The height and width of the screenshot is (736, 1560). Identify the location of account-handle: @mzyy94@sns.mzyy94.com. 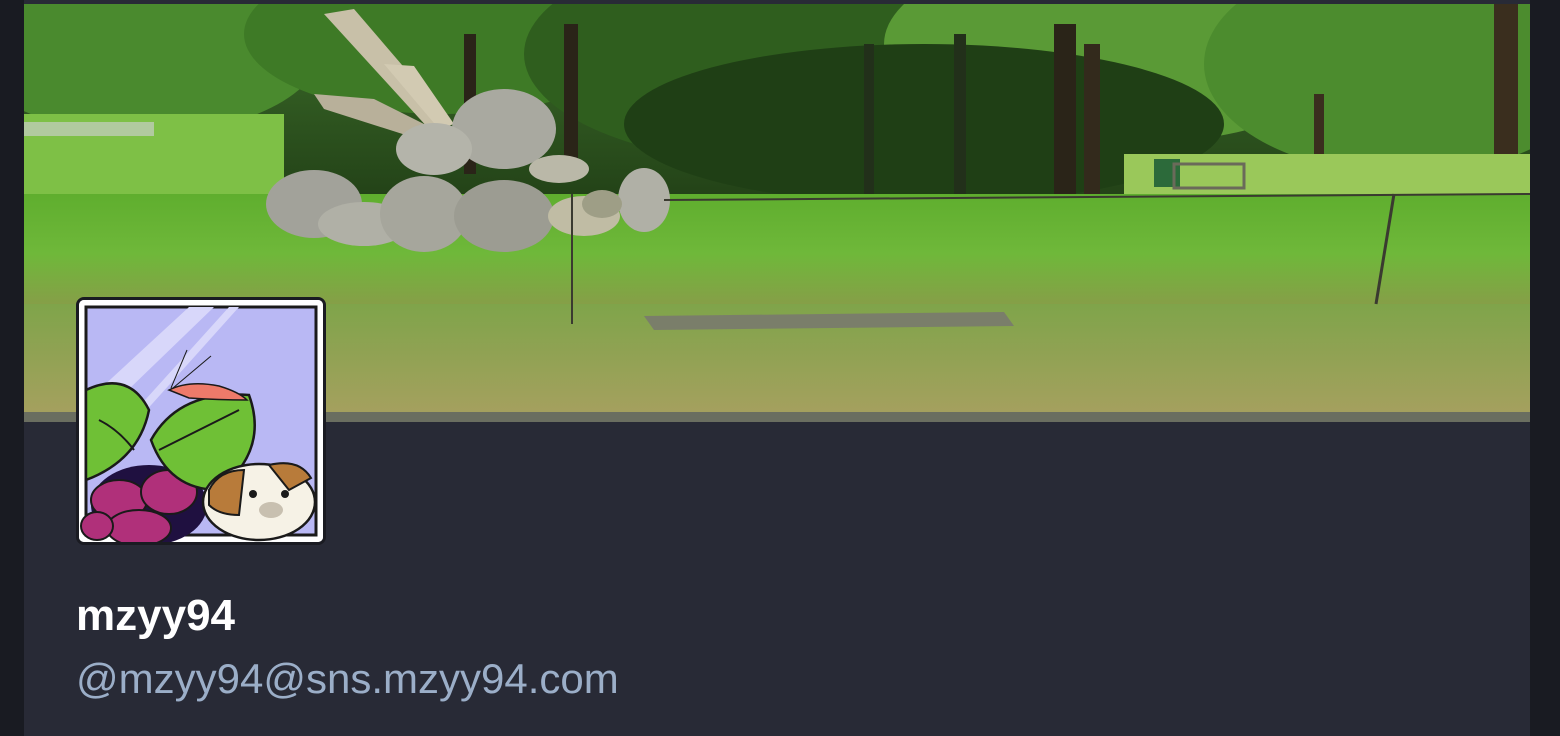
(347, 678).